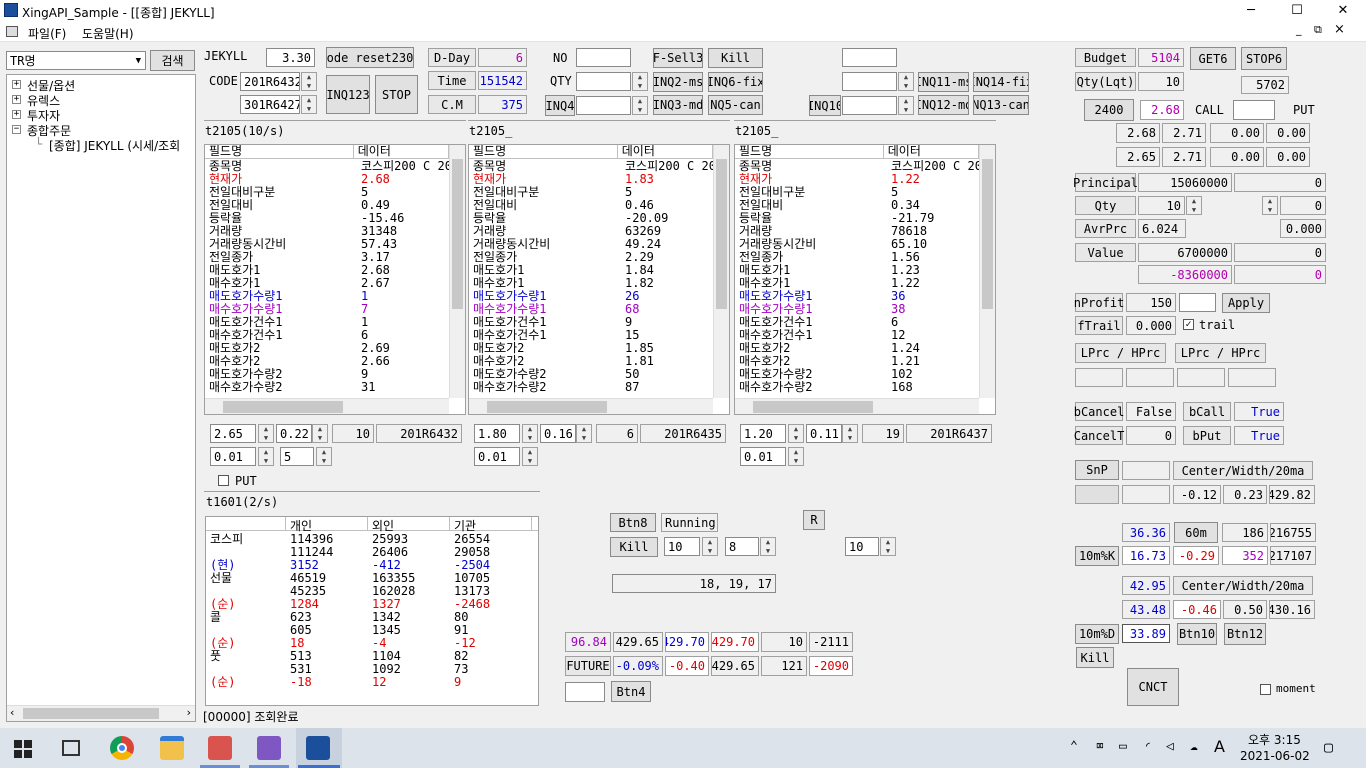  What do you see at coordinates (869, 105) in the screenshot?
I see `inq10-input` at bounding box center [869, 105].